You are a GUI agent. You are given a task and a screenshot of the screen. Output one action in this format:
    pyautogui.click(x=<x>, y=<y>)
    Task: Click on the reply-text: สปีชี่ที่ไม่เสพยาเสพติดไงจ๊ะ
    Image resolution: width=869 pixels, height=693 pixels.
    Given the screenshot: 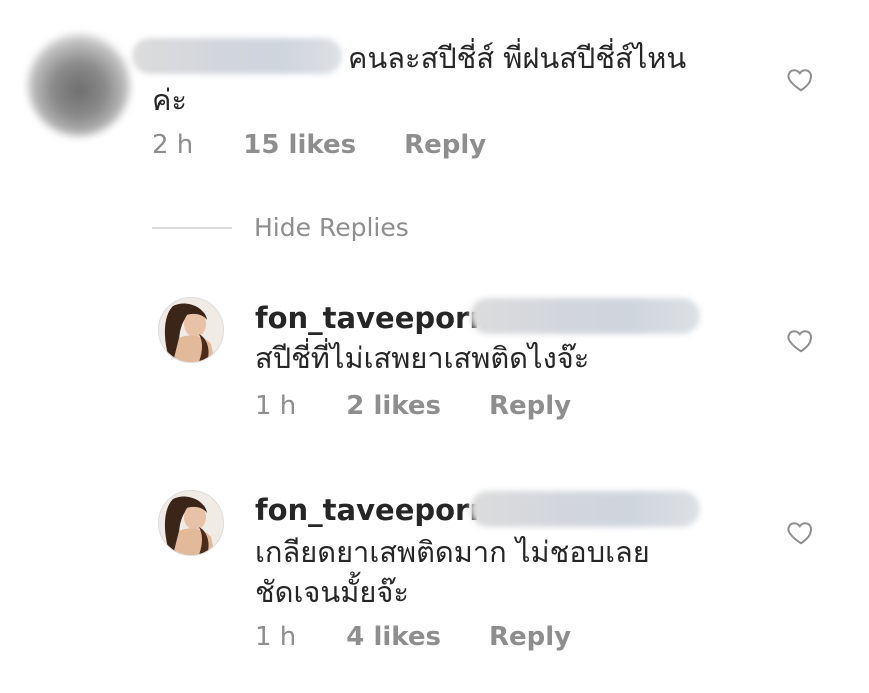 What is the action you would take?
    pyautogui.click(x=422, y=358)
    